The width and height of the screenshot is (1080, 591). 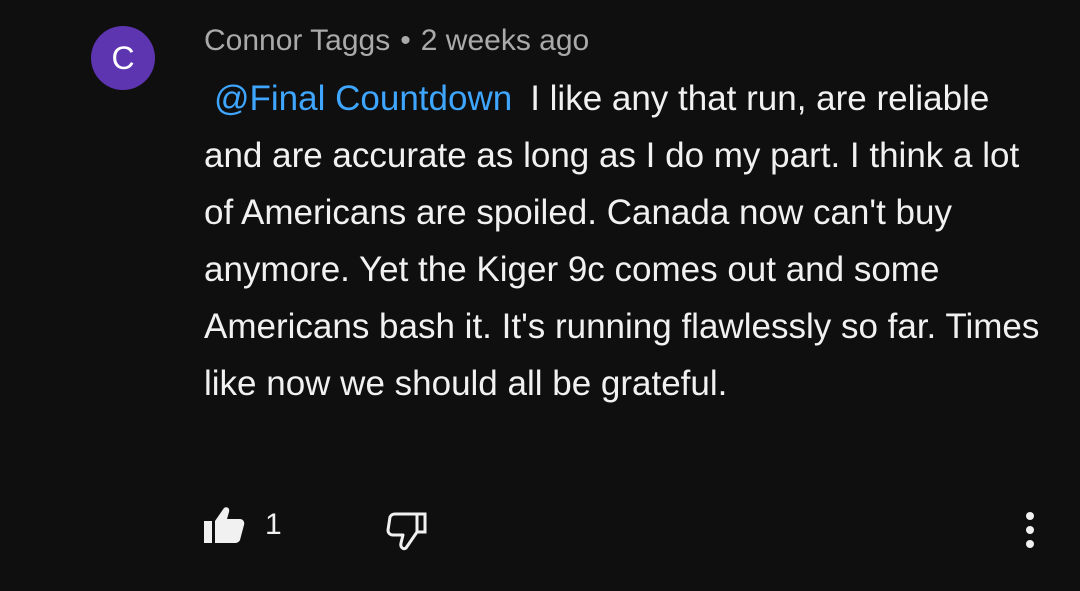 What do you see at coordinates (297, 40) in the screenshot?
I see `author-name: Connor Taggs` at bounding box center [297, 40].